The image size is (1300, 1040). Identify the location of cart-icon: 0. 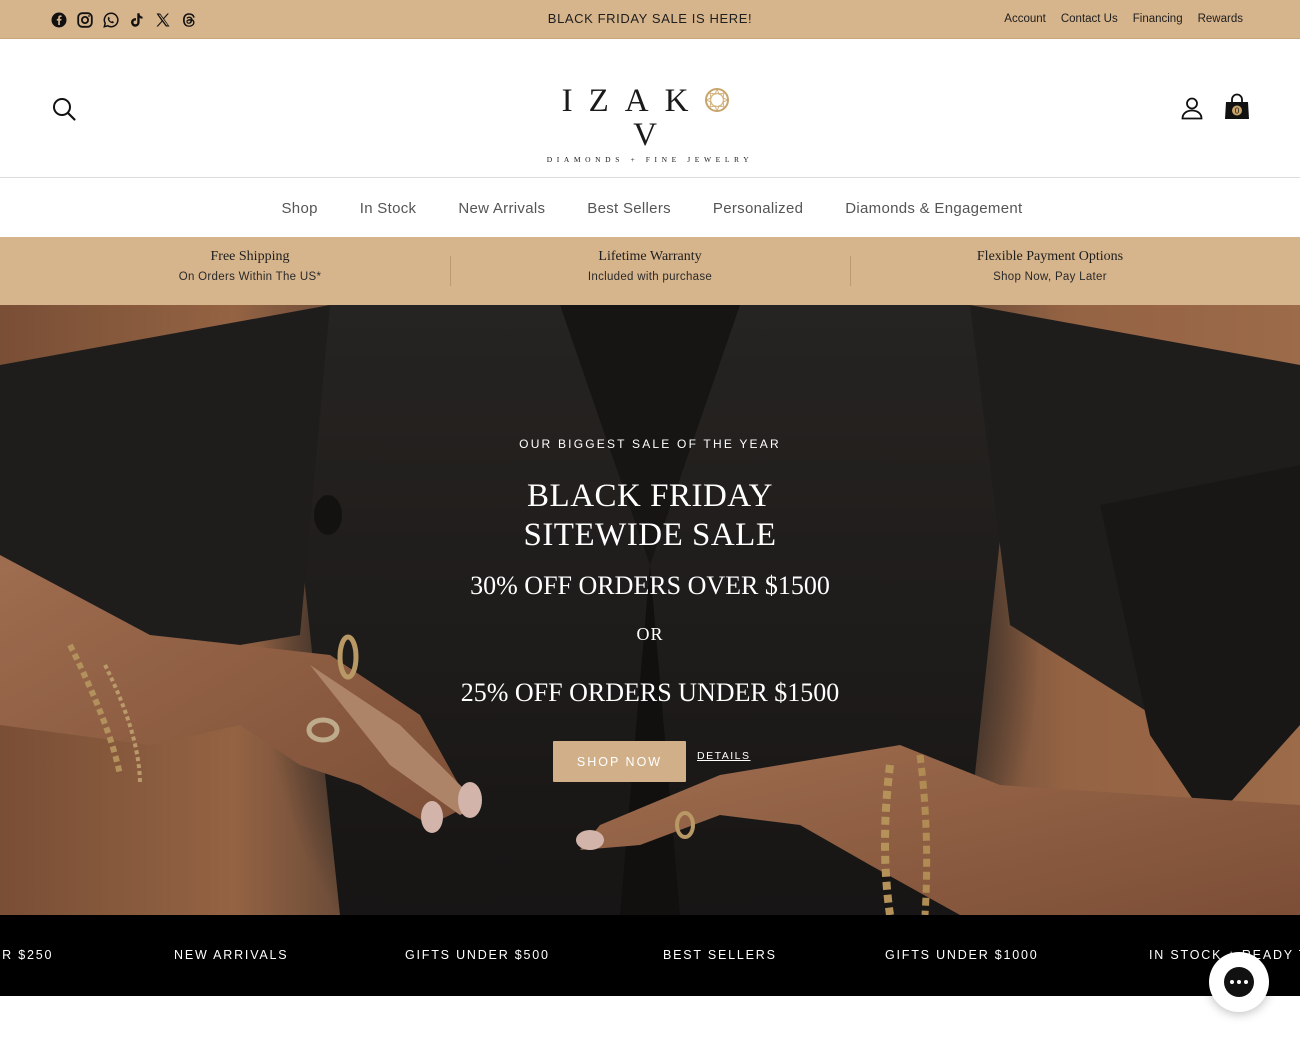
(1237, 107).